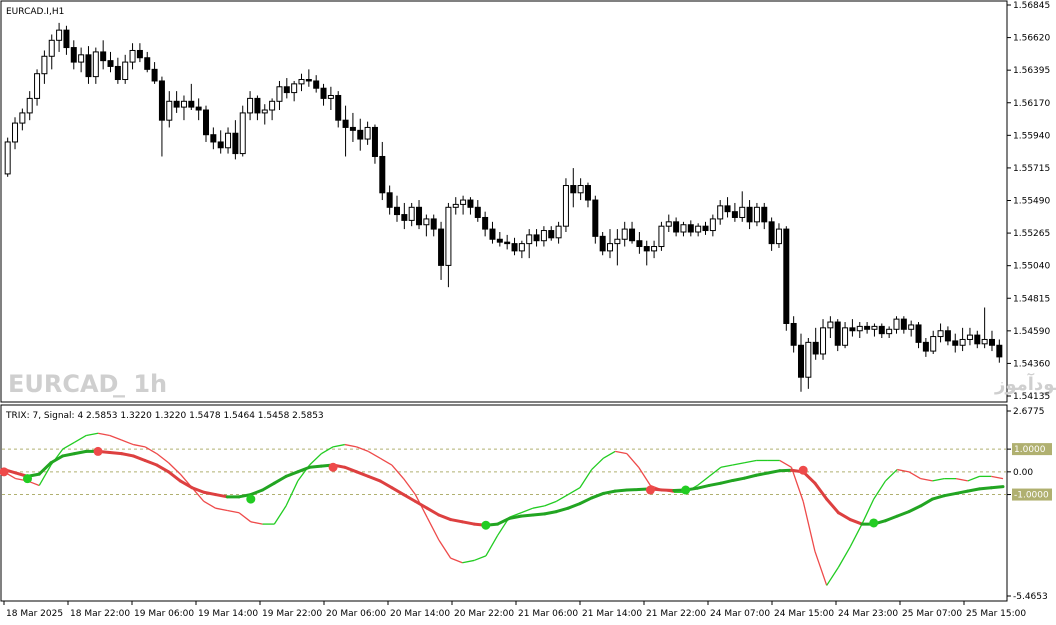 The width and height of the screenshot is (1056, 625). Describe the element at coordinates (612, 614) in the screenshot. I see `time-tick-label: 21 Mar 14:00` at that location.